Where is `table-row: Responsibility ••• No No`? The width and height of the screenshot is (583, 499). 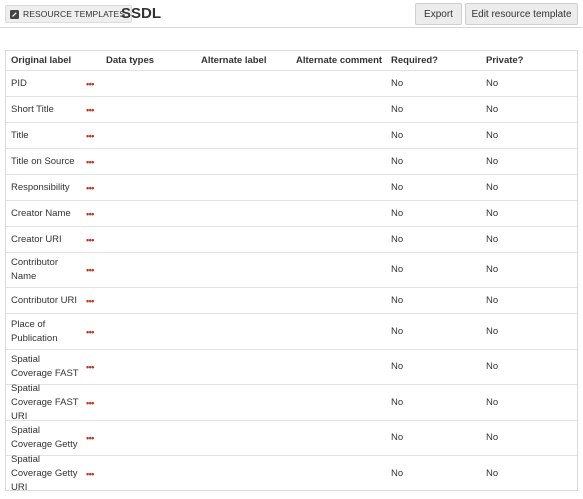 table-row: Responsibility ••• No No is located at coordinates (291, 188).